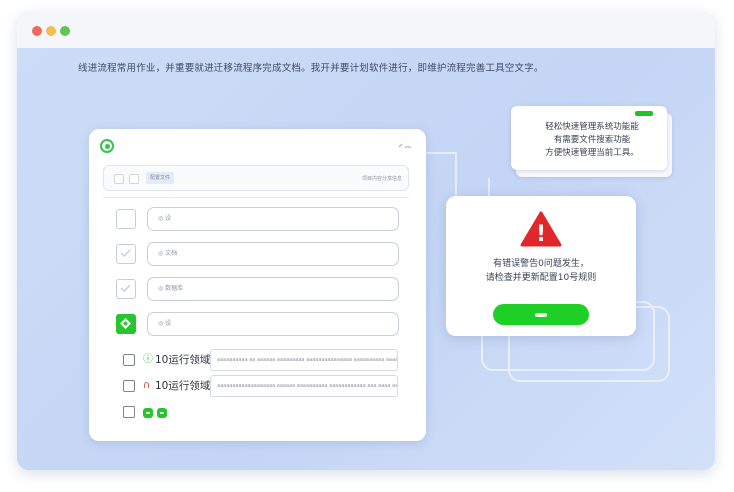 The image size is (734, 492). What do you see at coordinates (541, 234) in the screenshot?
I see `warning-glyph: !` at bounding box center [541, 234].